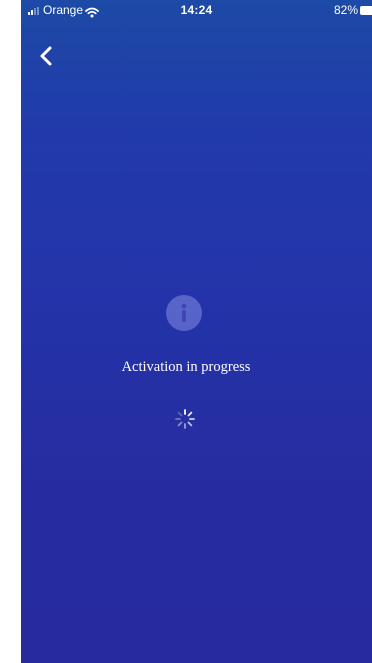  I want to click on back-button, so click(47, 56).